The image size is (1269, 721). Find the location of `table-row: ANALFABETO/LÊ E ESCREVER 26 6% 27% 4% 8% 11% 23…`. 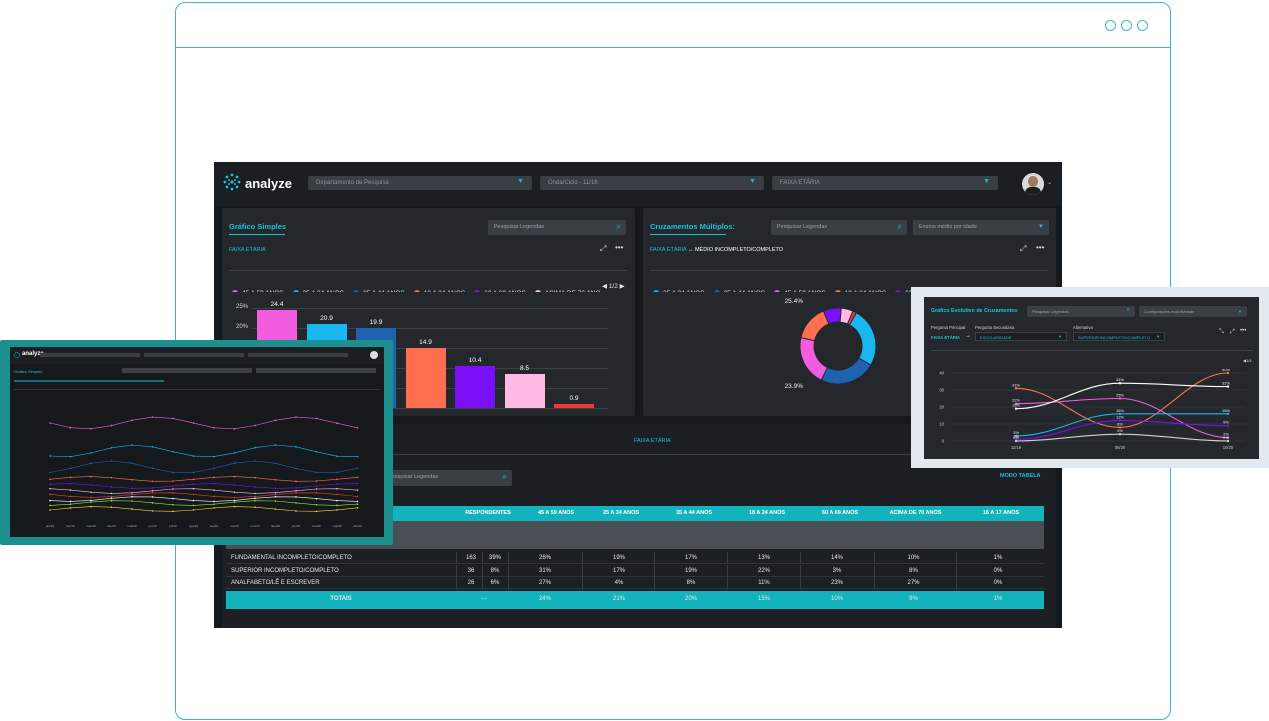

table-row: ANALFABETO/LÊ E ESCREVER 26 6% 27% 4% 8% 11% 23… is located at coordinates (635, 583).